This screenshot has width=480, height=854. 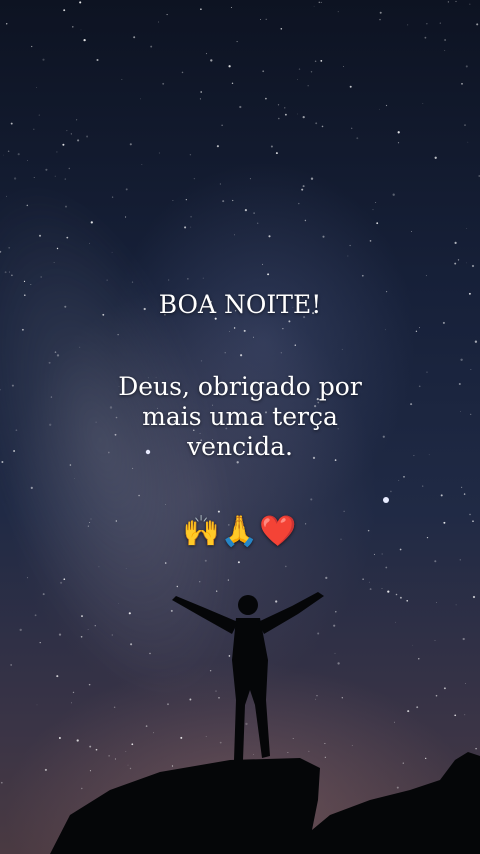 I want to click on person-figure, so click(x=248, y=676).